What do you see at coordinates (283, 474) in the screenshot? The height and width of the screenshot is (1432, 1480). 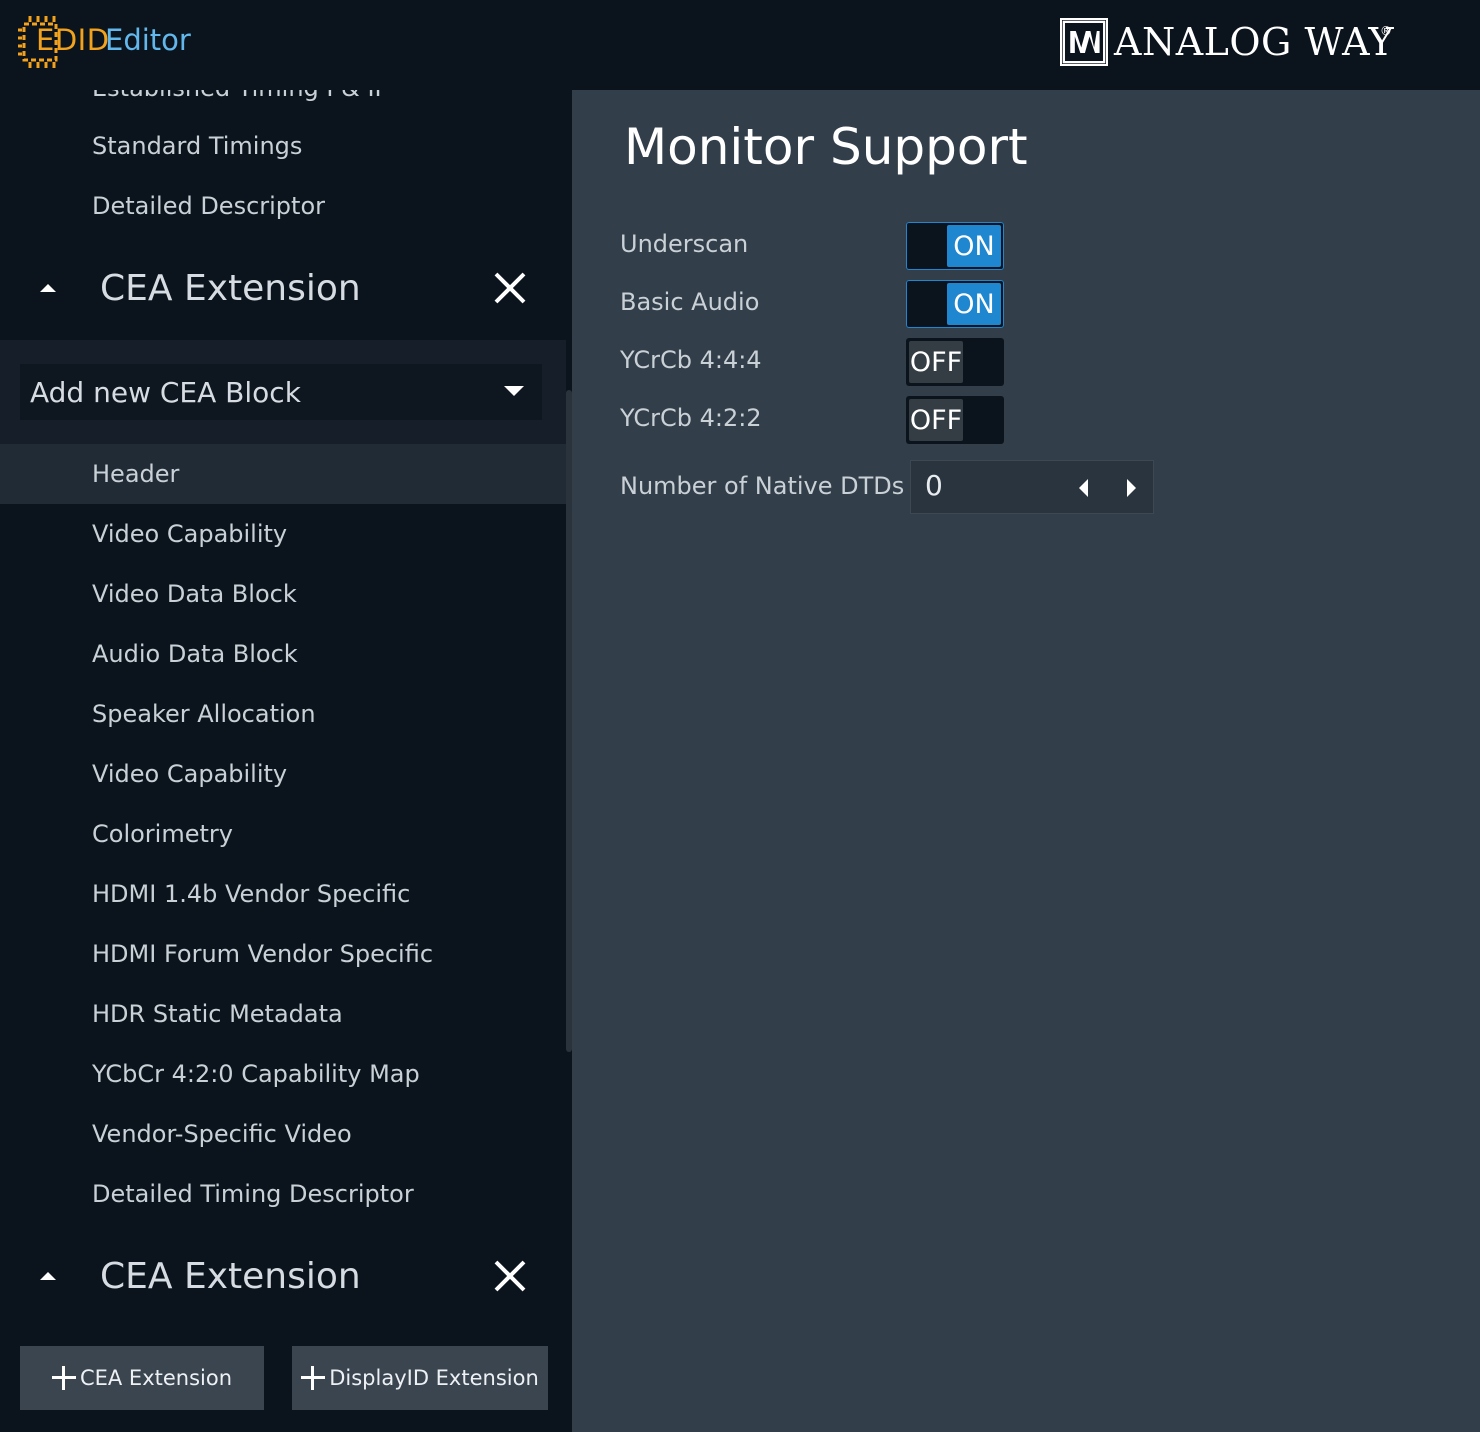 I see `sidebar-item-header: Header` at bounding box center [283, 474].